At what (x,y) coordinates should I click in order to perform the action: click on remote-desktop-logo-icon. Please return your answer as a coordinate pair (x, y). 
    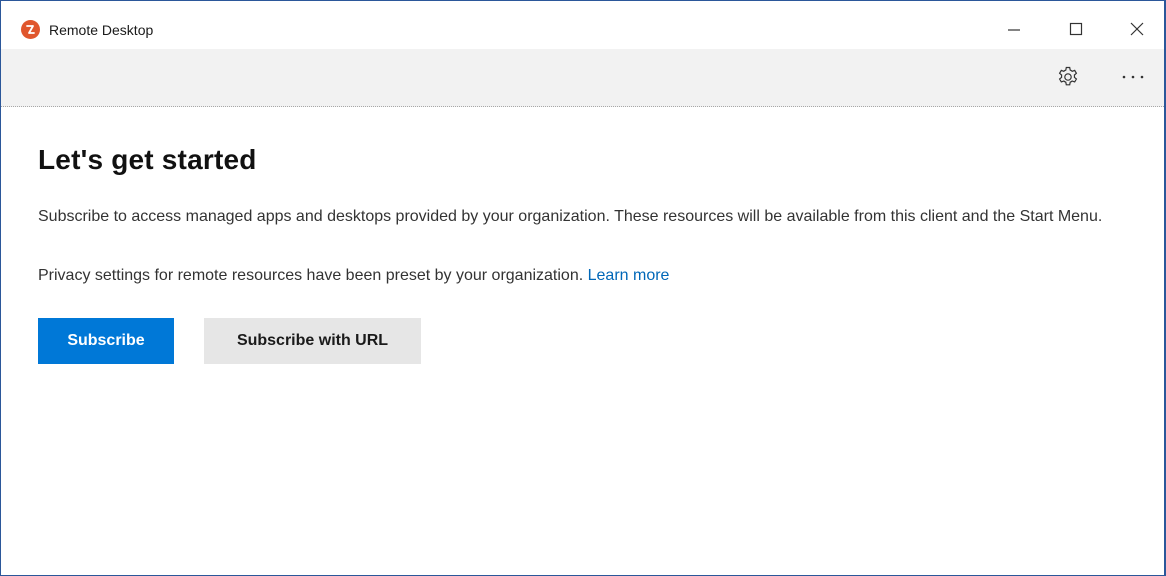
    Looking at the image, I should click on (30, 29).